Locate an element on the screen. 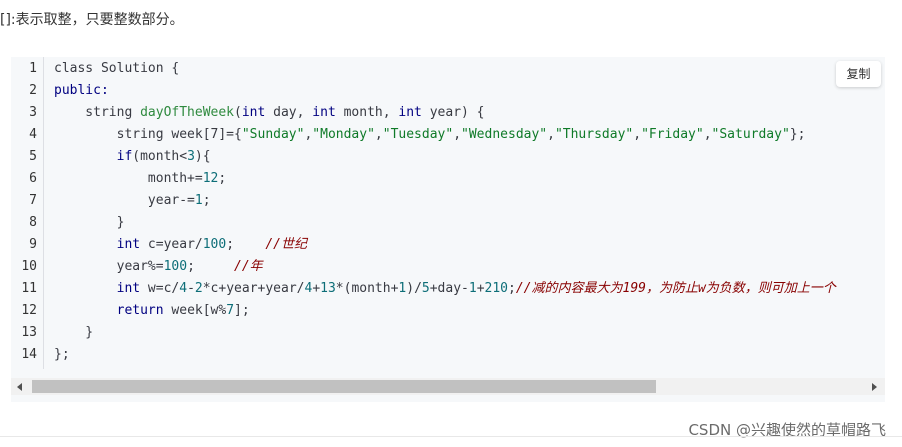 Image resolution: width=902 pixels, height=447 pixels. line-number: 7 is located at coordinates (33, 200).